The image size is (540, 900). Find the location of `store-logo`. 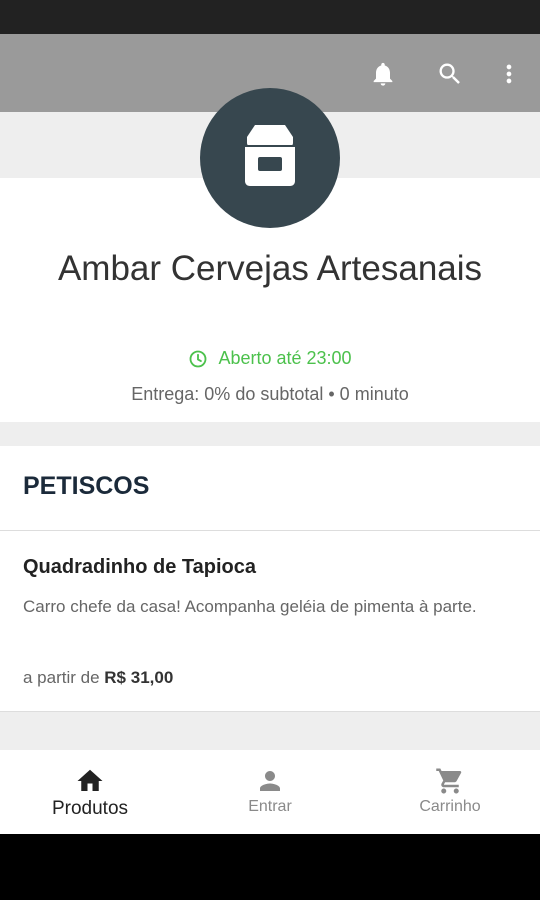

store-logo is located at coordinates (270, 158).